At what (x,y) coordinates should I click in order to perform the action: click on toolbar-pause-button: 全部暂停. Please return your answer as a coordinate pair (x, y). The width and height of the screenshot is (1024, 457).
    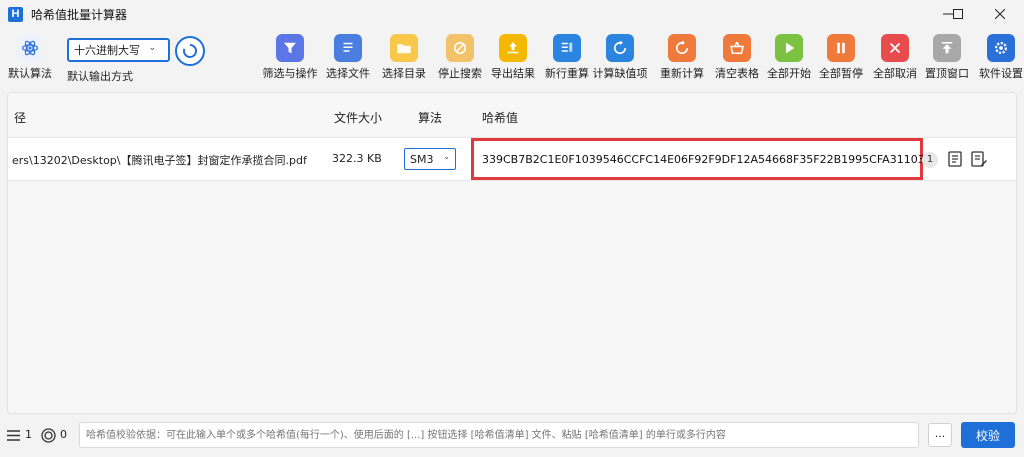
    Looking at the image, I should click on (841, 60).